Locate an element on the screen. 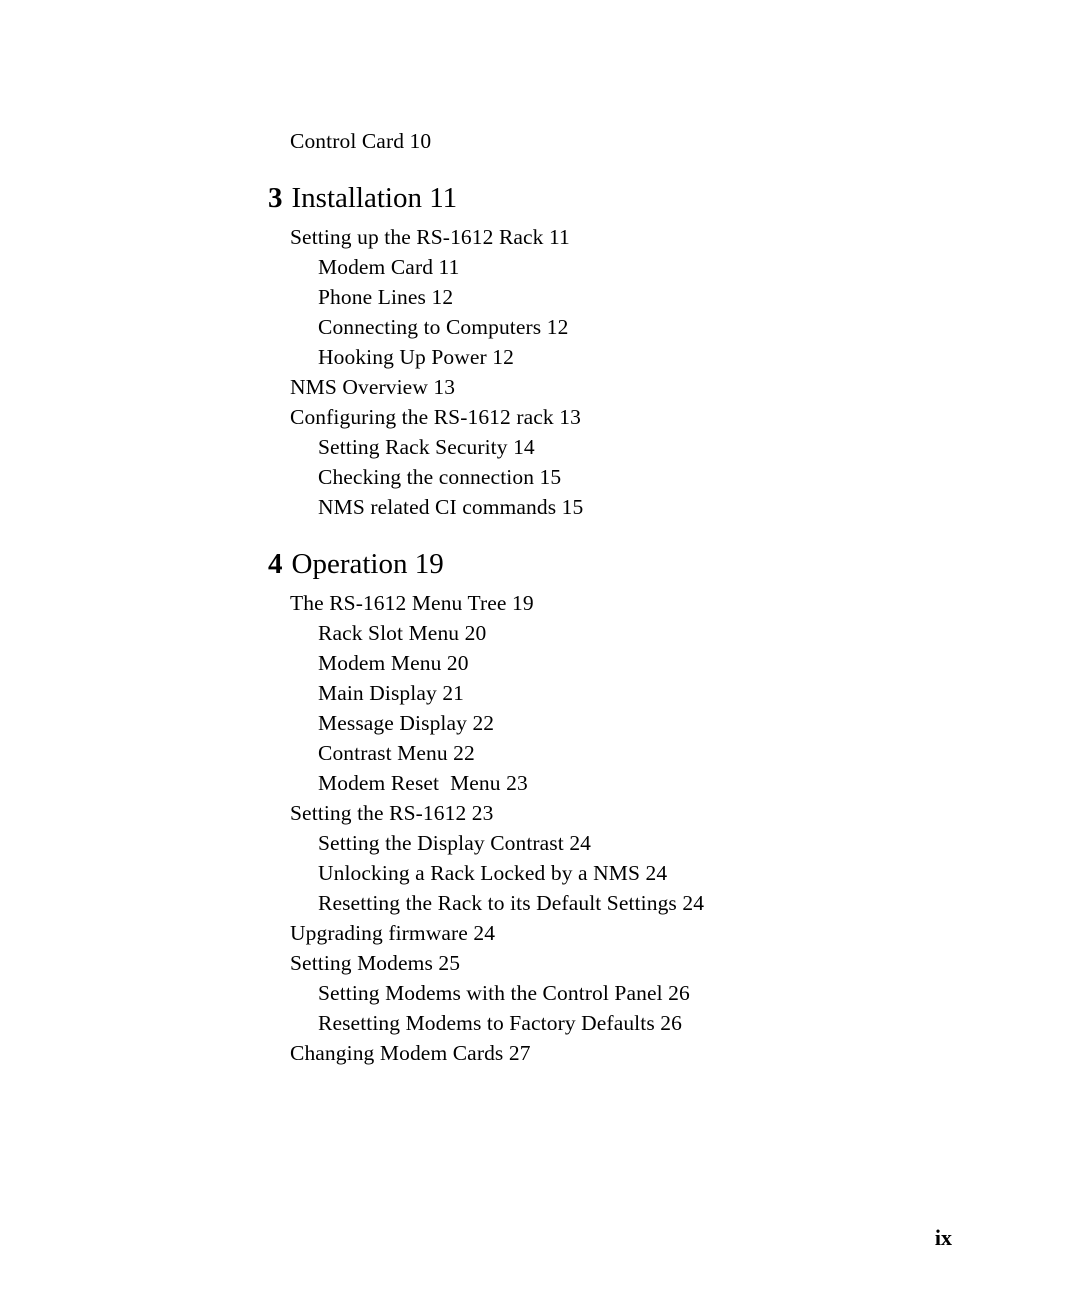 This screenshot has width=1080, height=1311. toc-entry-level-2: Unlocking a Rack Locked by a NMS 24 is located at coordinates (673, 873).